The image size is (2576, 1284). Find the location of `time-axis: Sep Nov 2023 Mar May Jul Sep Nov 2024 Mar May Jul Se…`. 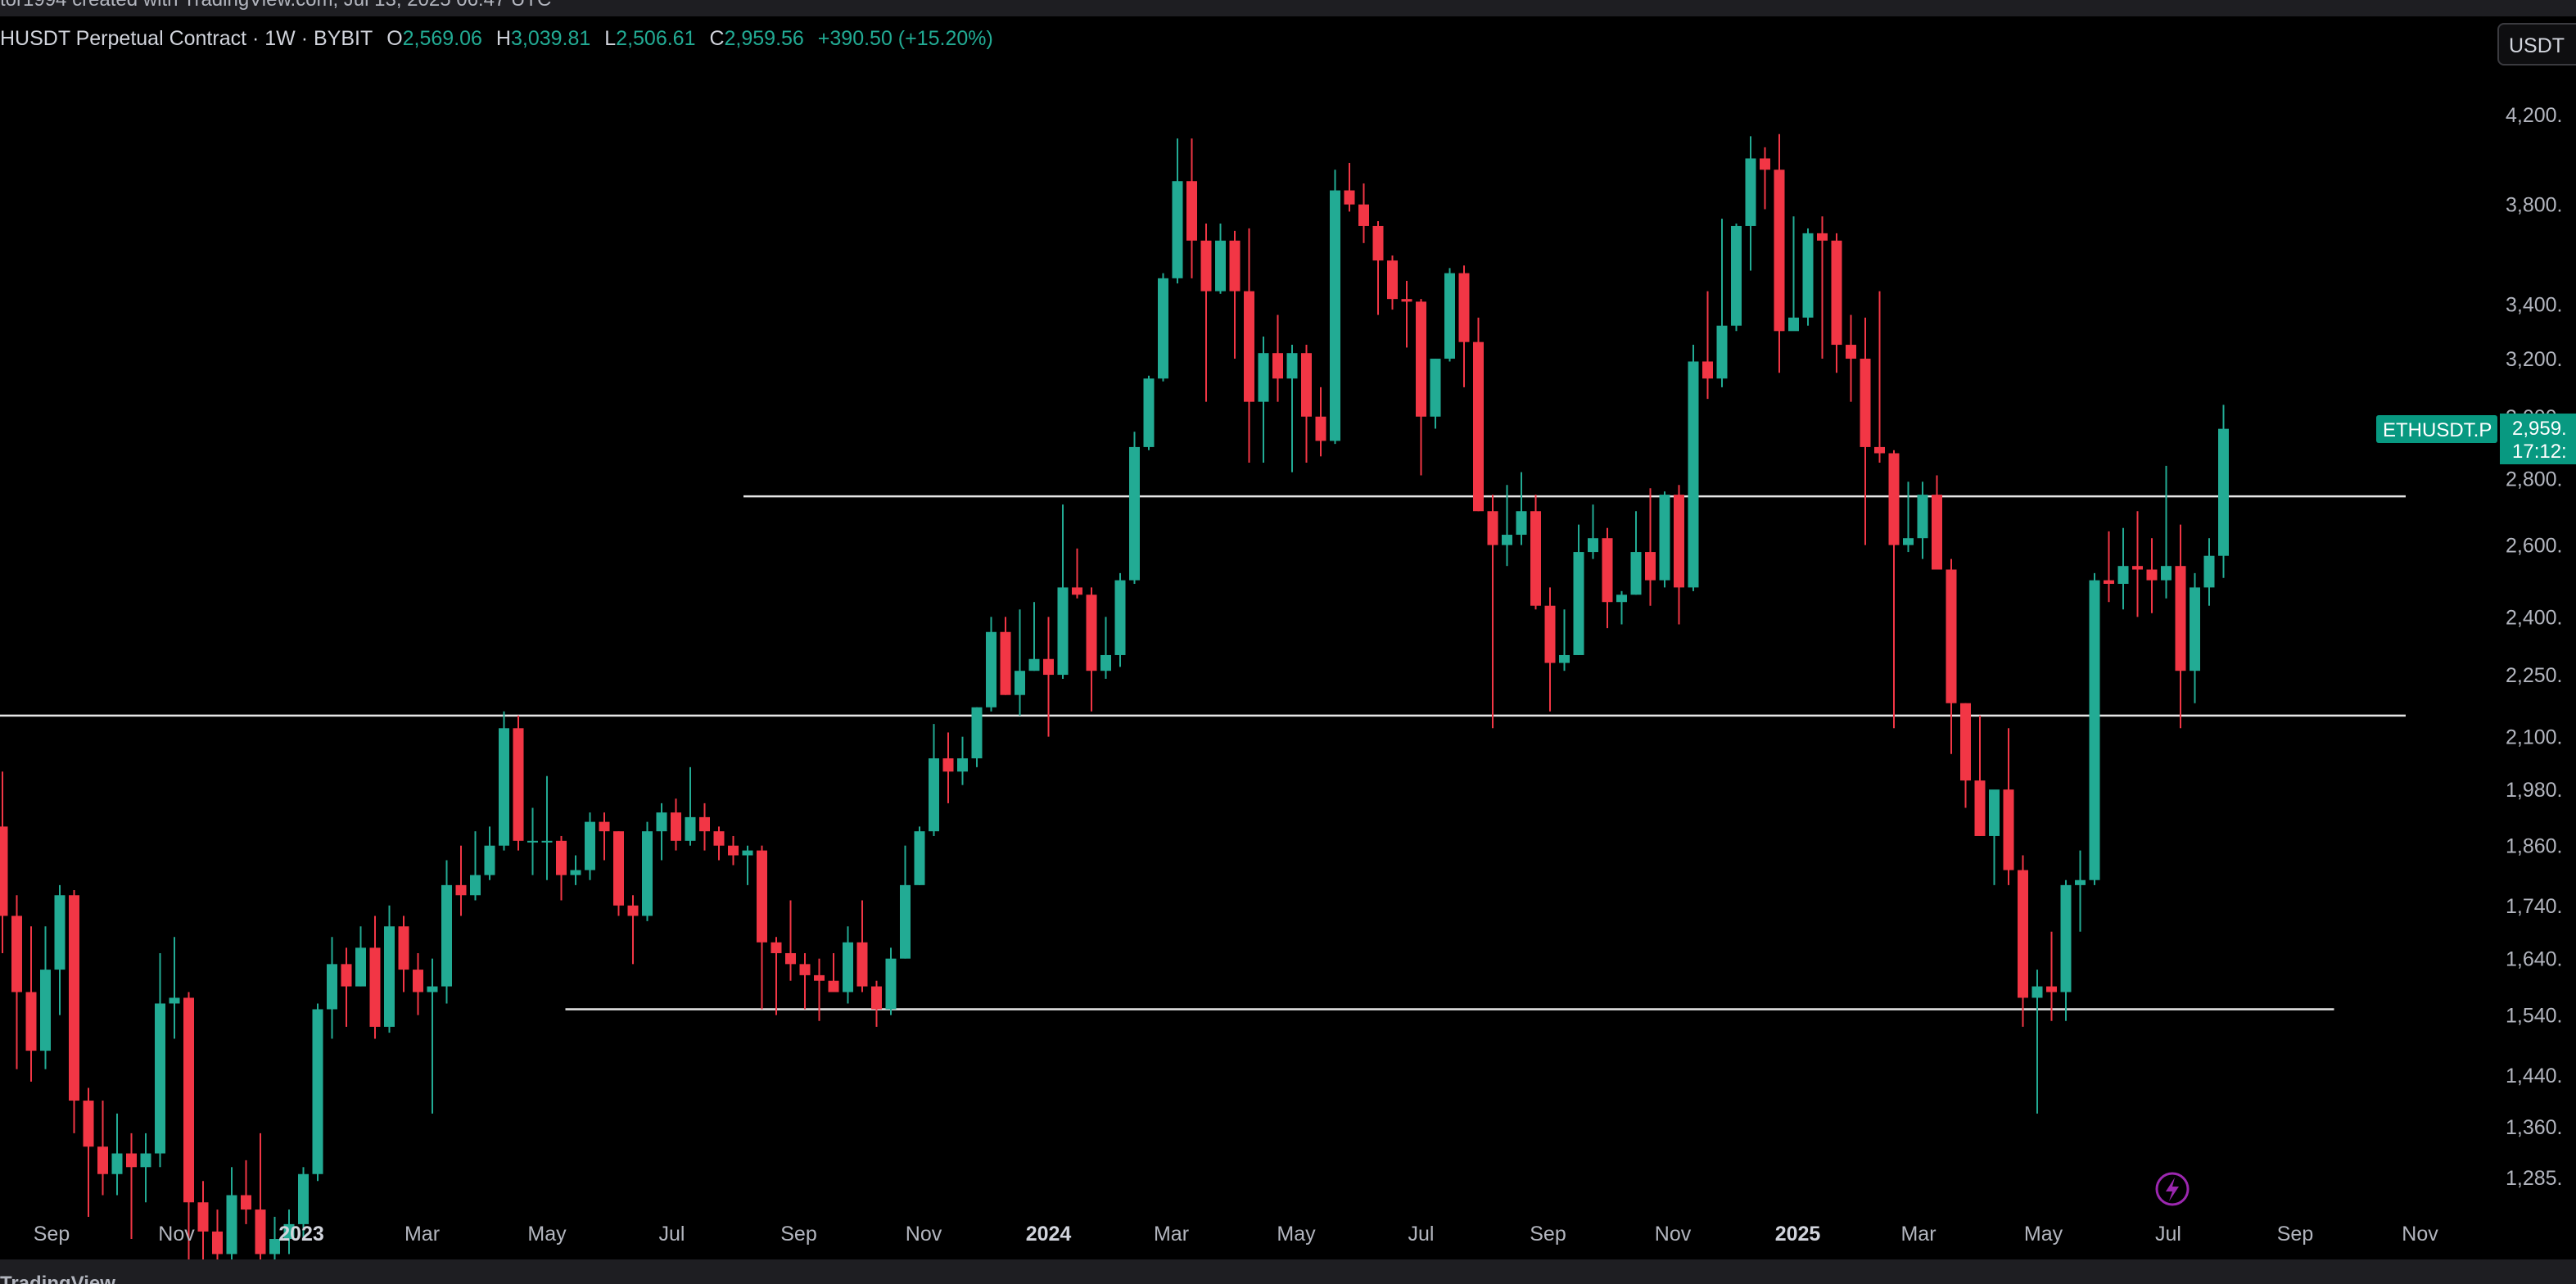

time-axis: Sep Nov 2023 Mar May Jul Sep Nov 2024 Mar May Jul Se… is located at coordinates (1236, 1234).